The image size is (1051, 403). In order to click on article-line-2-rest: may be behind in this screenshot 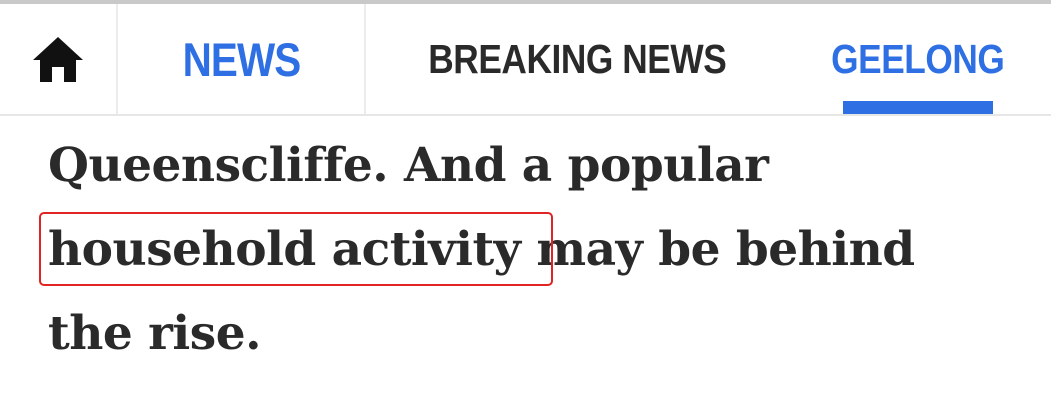, I will do `click(717, 249)`.